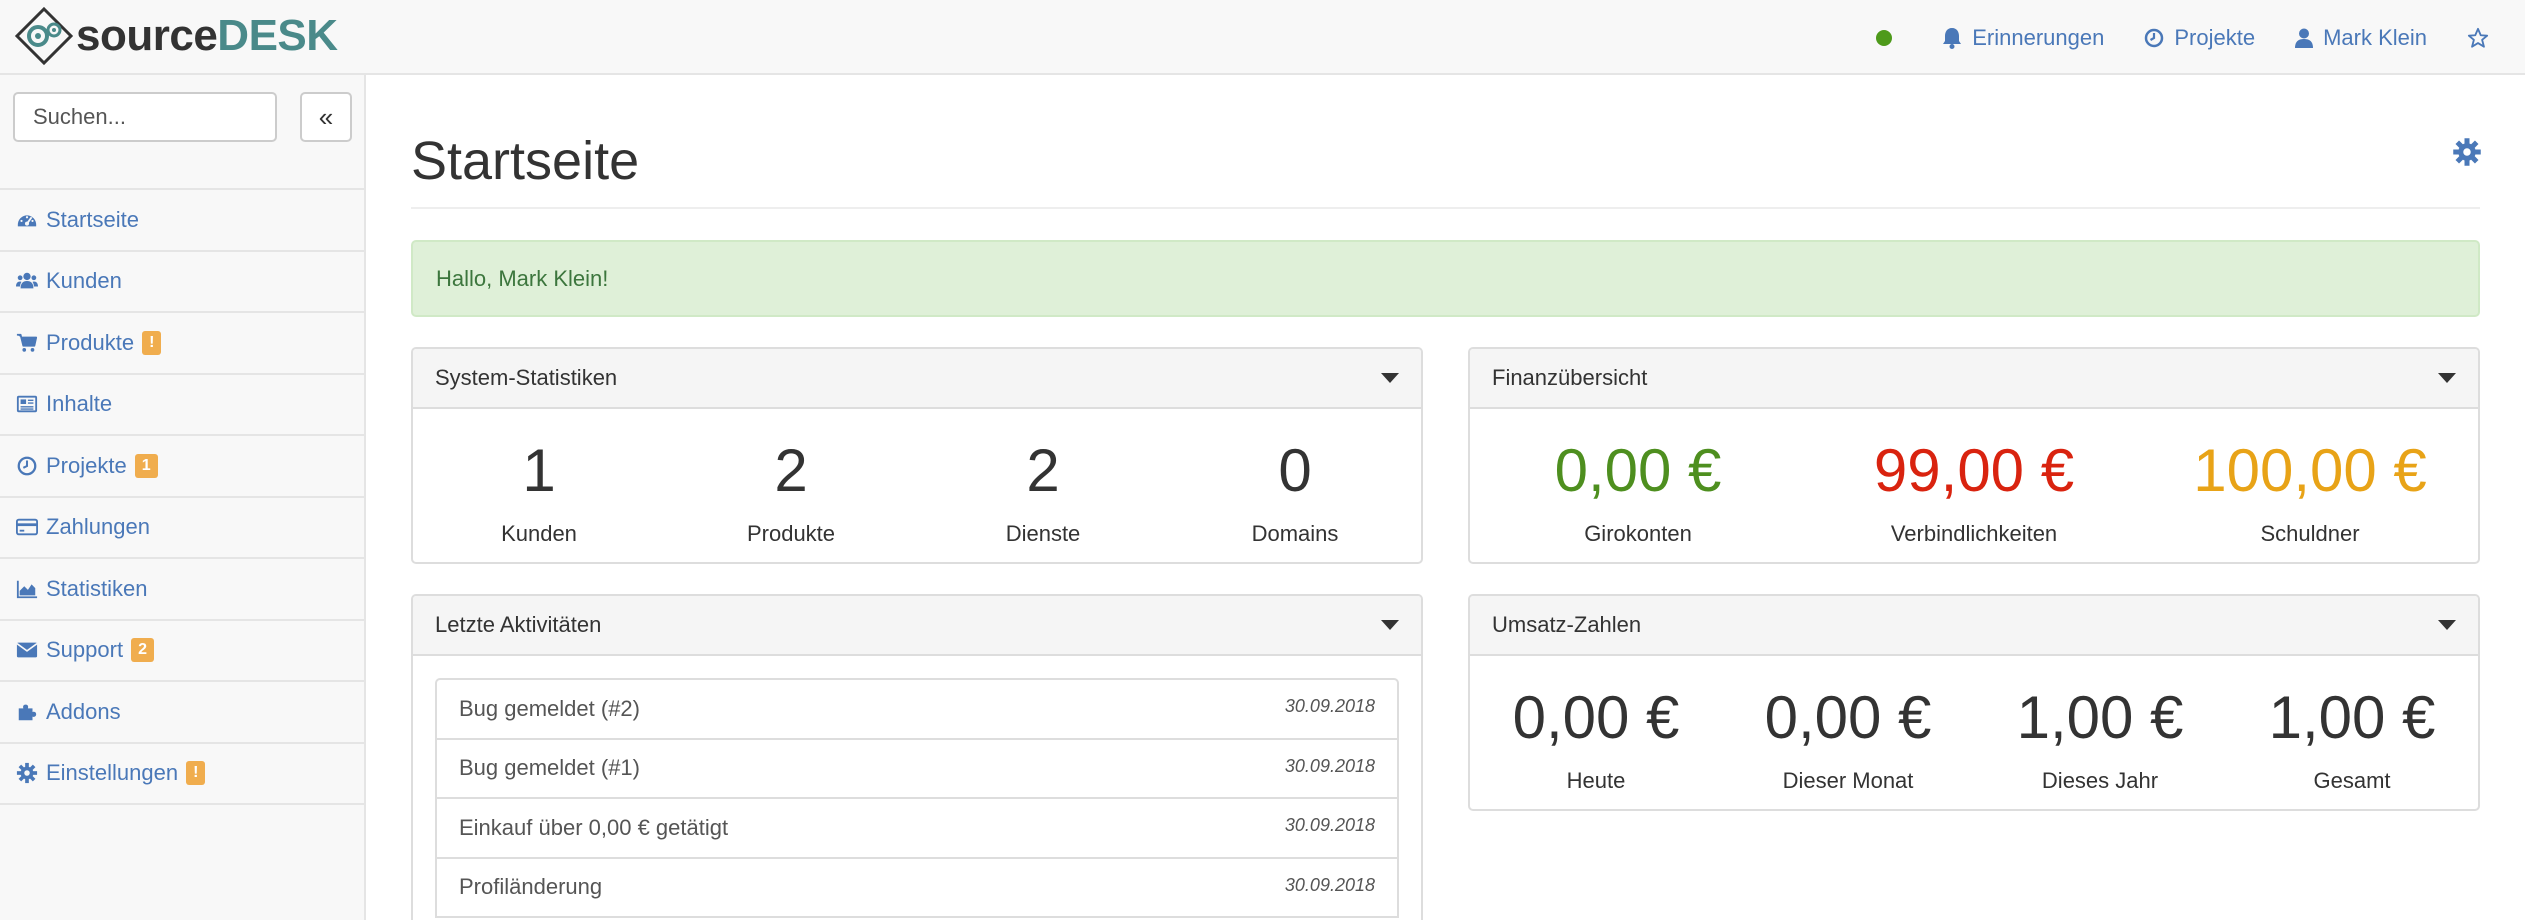  I want to click on nav-reminders: Erinnerungen, so click(2023, 38).